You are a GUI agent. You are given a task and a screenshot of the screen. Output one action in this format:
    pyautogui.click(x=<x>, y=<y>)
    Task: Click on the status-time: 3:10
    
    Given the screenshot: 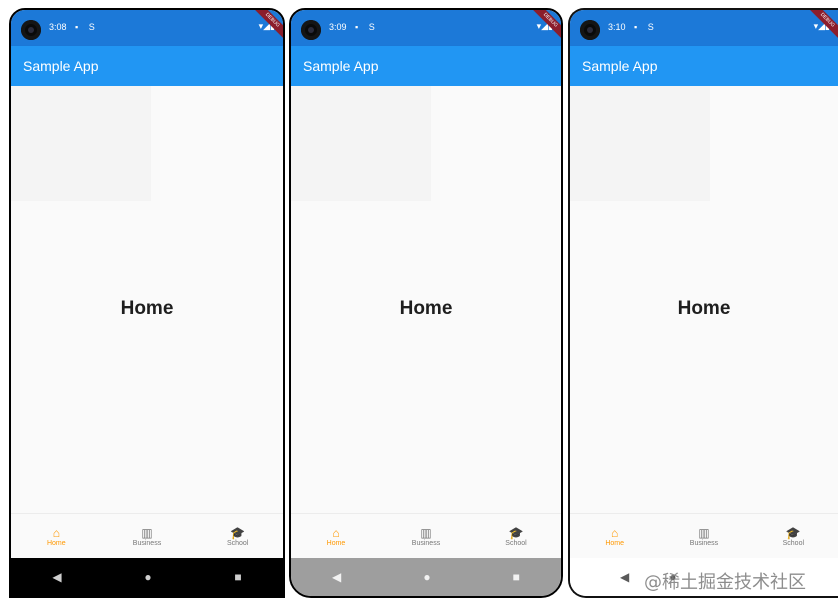 What is the action you would take?
    pyautogui.click(x=617, y=27)
    